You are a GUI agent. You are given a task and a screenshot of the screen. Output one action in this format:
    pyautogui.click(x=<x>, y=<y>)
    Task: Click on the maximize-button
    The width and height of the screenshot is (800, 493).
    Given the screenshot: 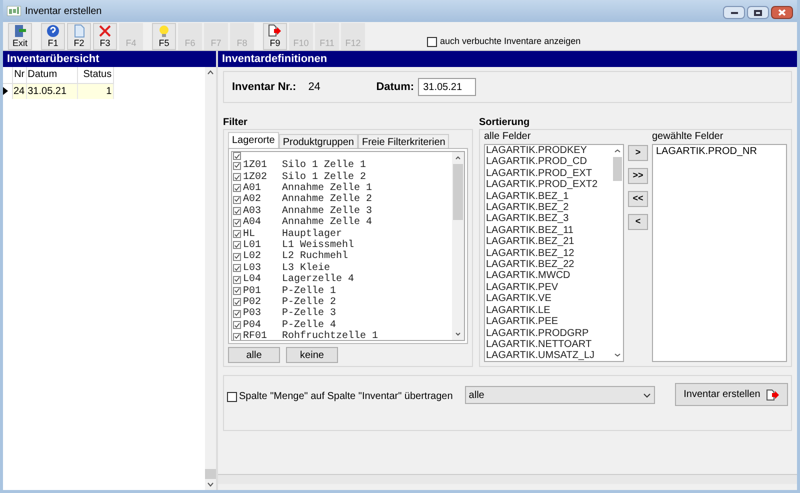 What is the action you would take?
    pyautogui.click(x=758, y=12)
    